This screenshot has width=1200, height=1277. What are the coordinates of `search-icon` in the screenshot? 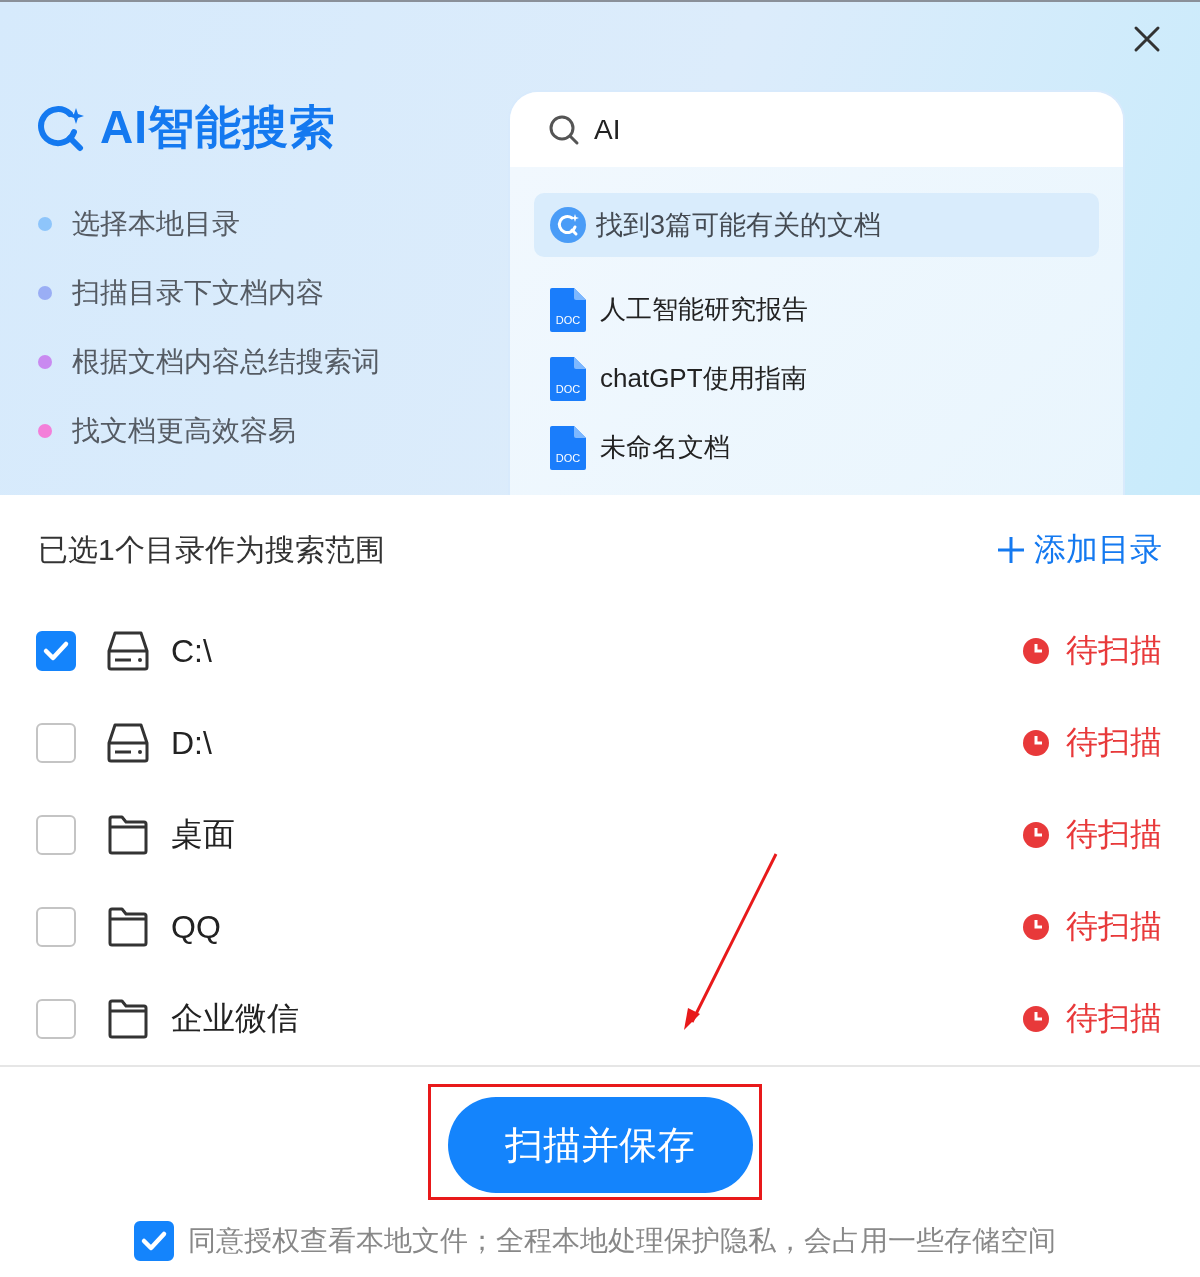 It's located at (564, 129).